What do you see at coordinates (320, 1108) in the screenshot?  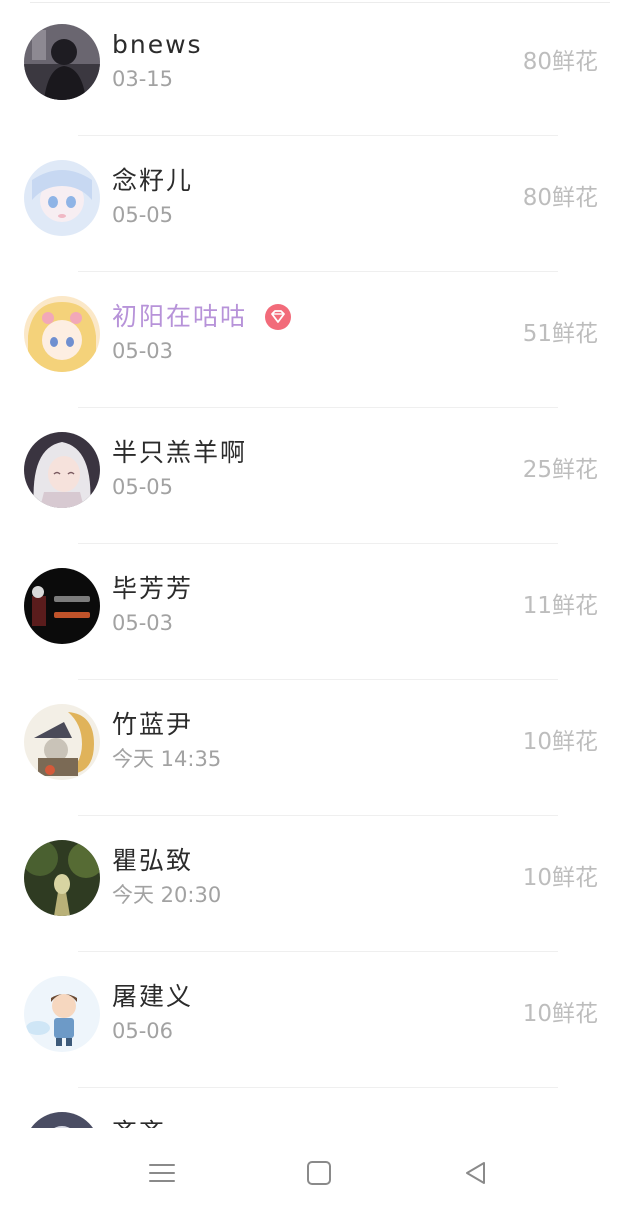 I see `list-item: 齐齐` at bounding box center [320, 1108].